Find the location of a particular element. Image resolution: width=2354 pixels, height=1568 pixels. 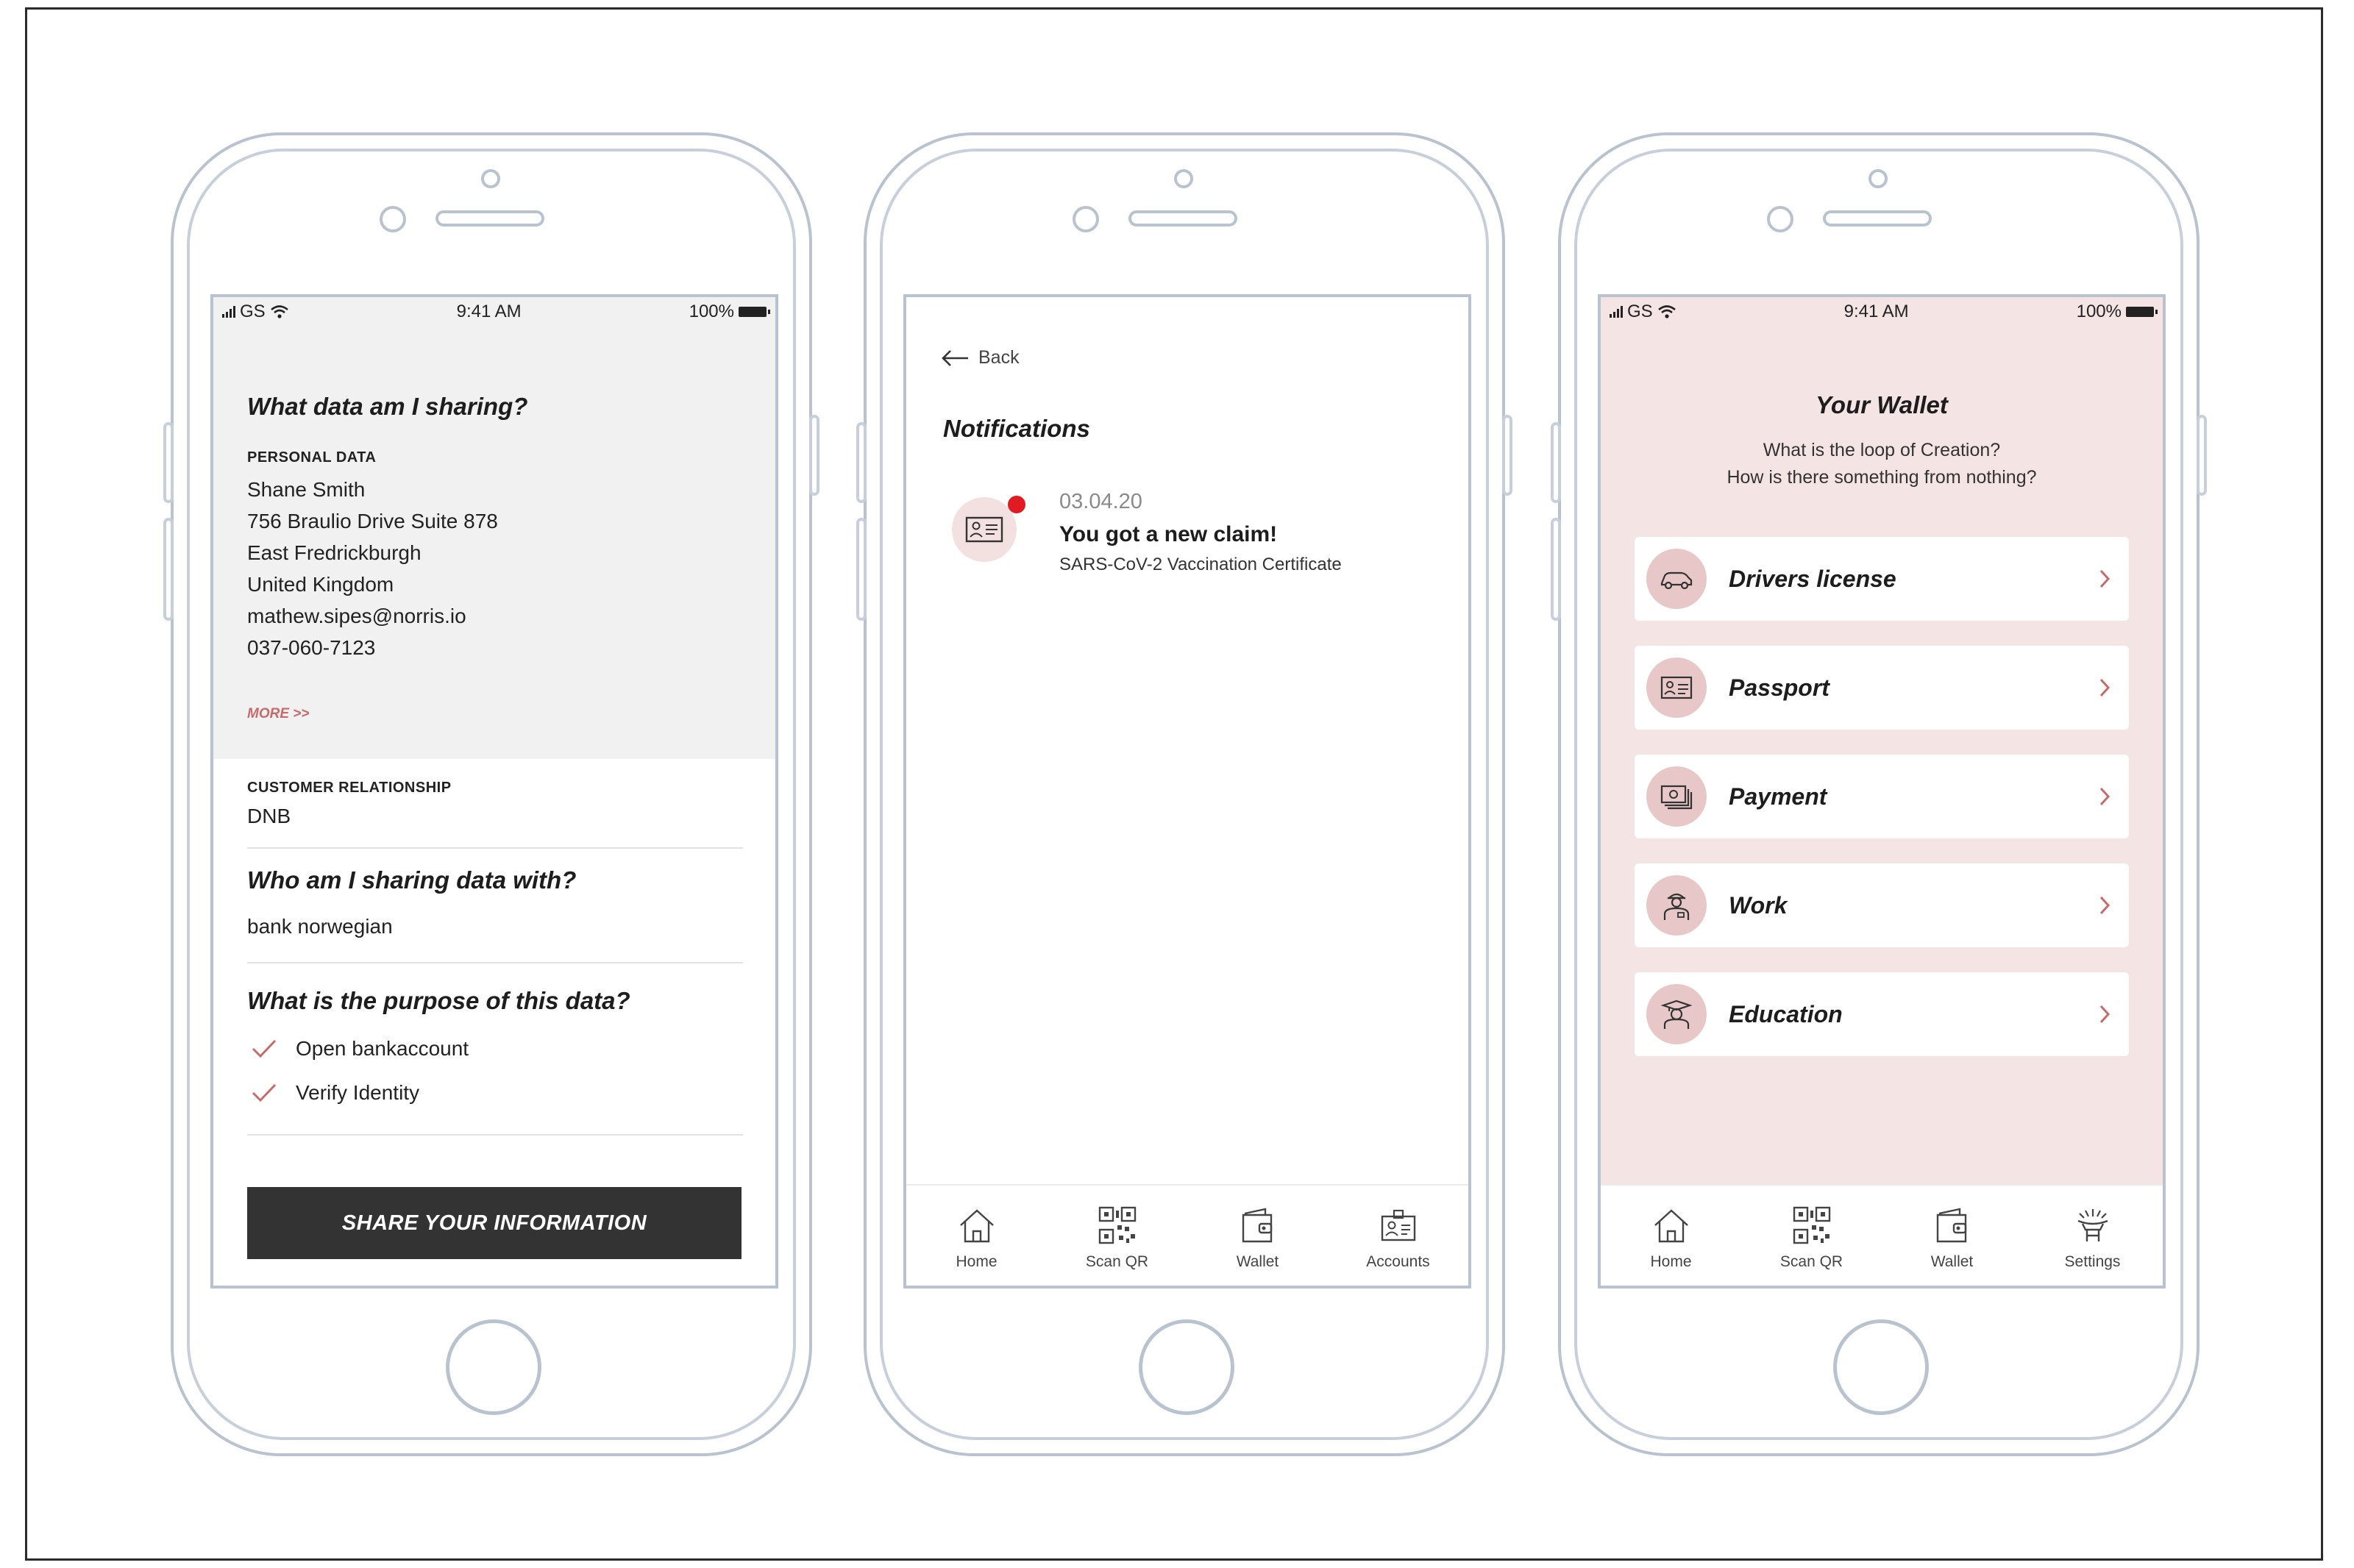

graduate-icon is located at coordinates (1676, 1014).